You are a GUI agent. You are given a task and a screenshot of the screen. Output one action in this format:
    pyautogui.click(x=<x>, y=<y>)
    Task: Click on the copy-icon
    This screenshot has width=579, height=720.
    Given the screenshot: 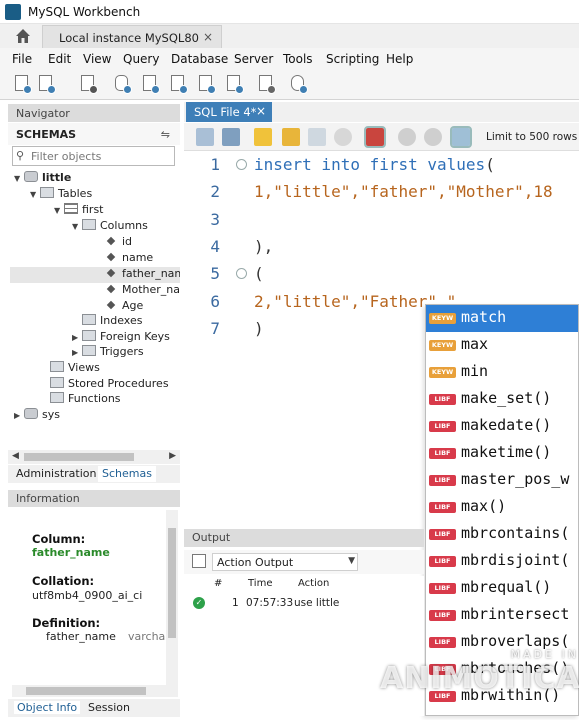 What is the action you would take?
    pyautogui.click(x=199, y=561)
    